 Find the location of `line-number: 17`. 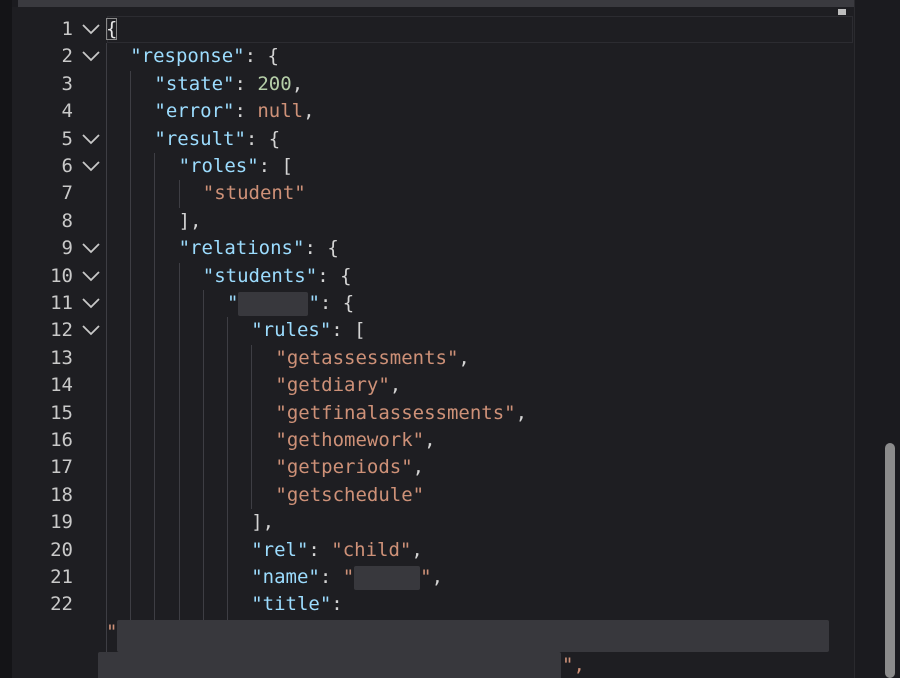

line-number: 17 is located at coordinates (61, 467).